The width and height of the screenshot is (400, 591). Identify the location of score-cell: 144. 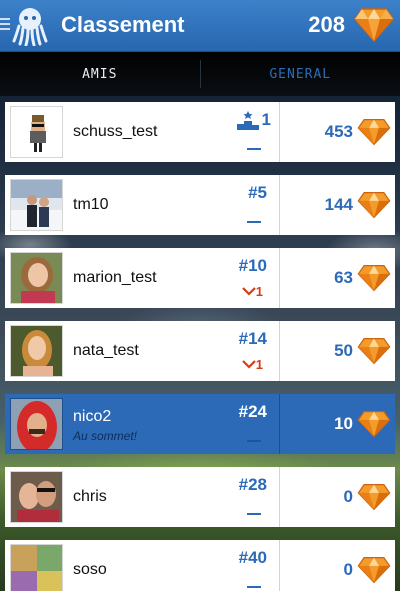
(337, 205).